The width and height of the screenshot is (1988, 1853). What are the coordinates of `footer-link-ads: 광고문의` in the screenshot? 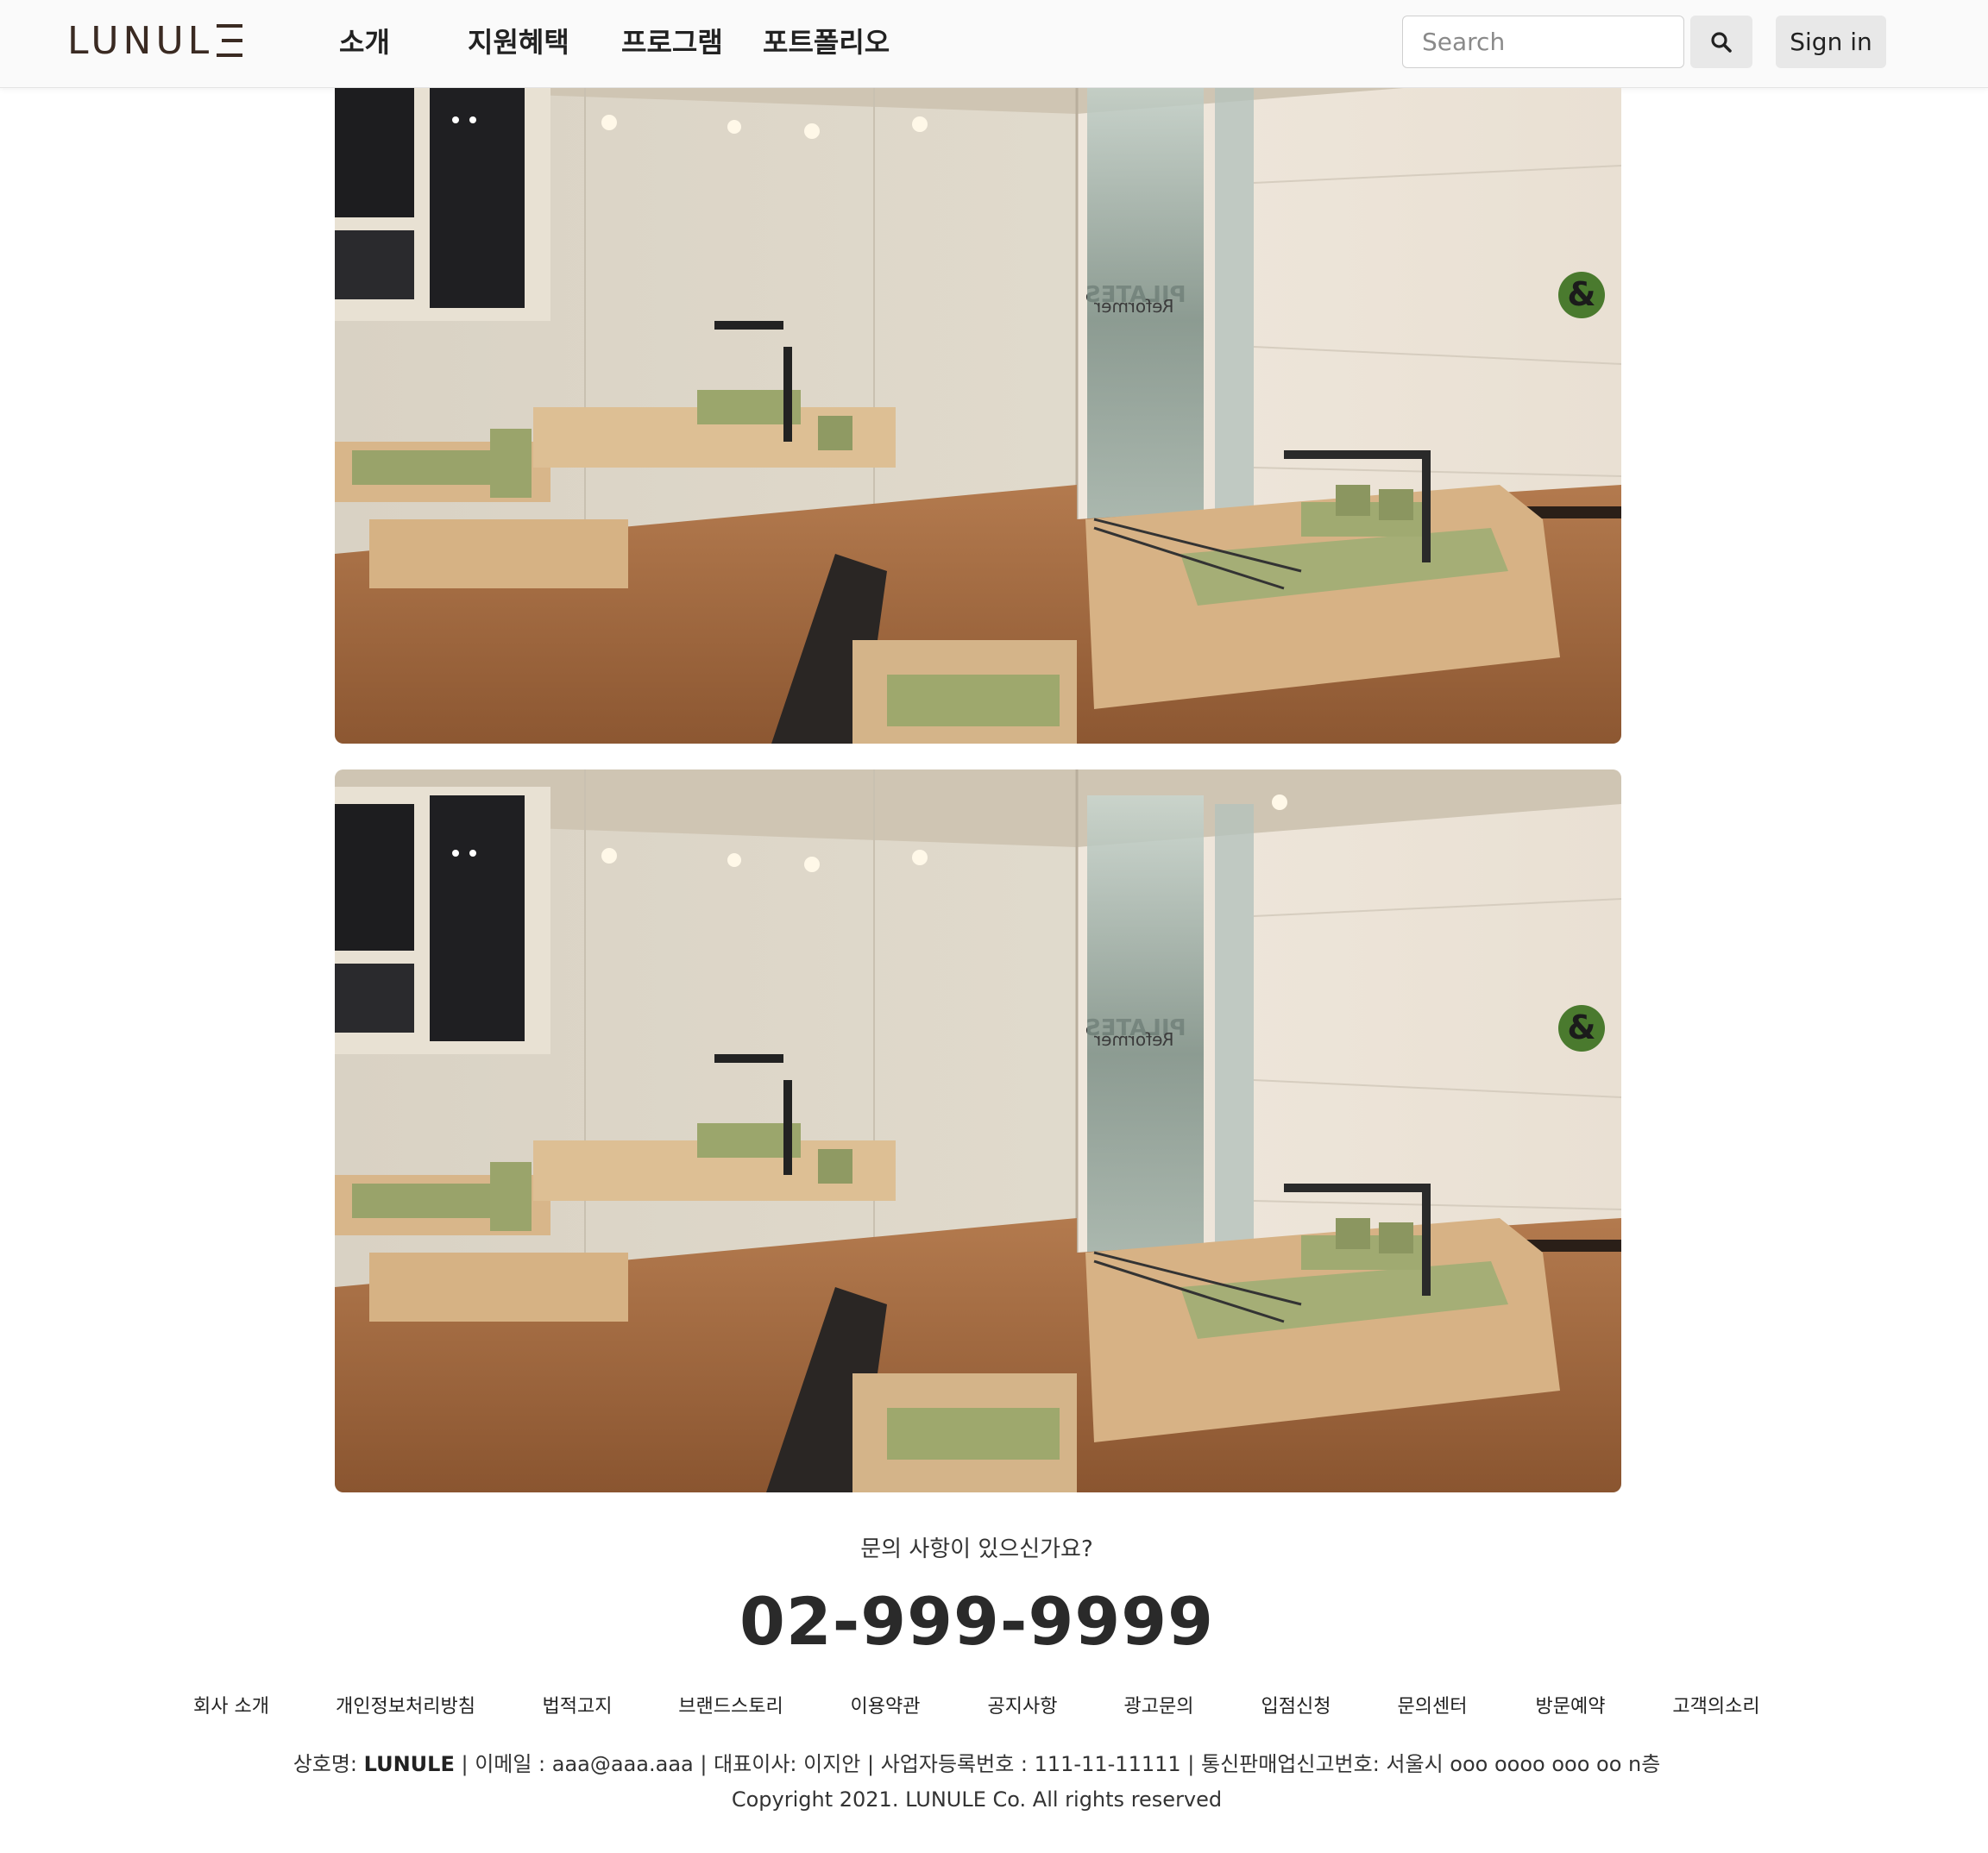 It's located at (1159, 1704).